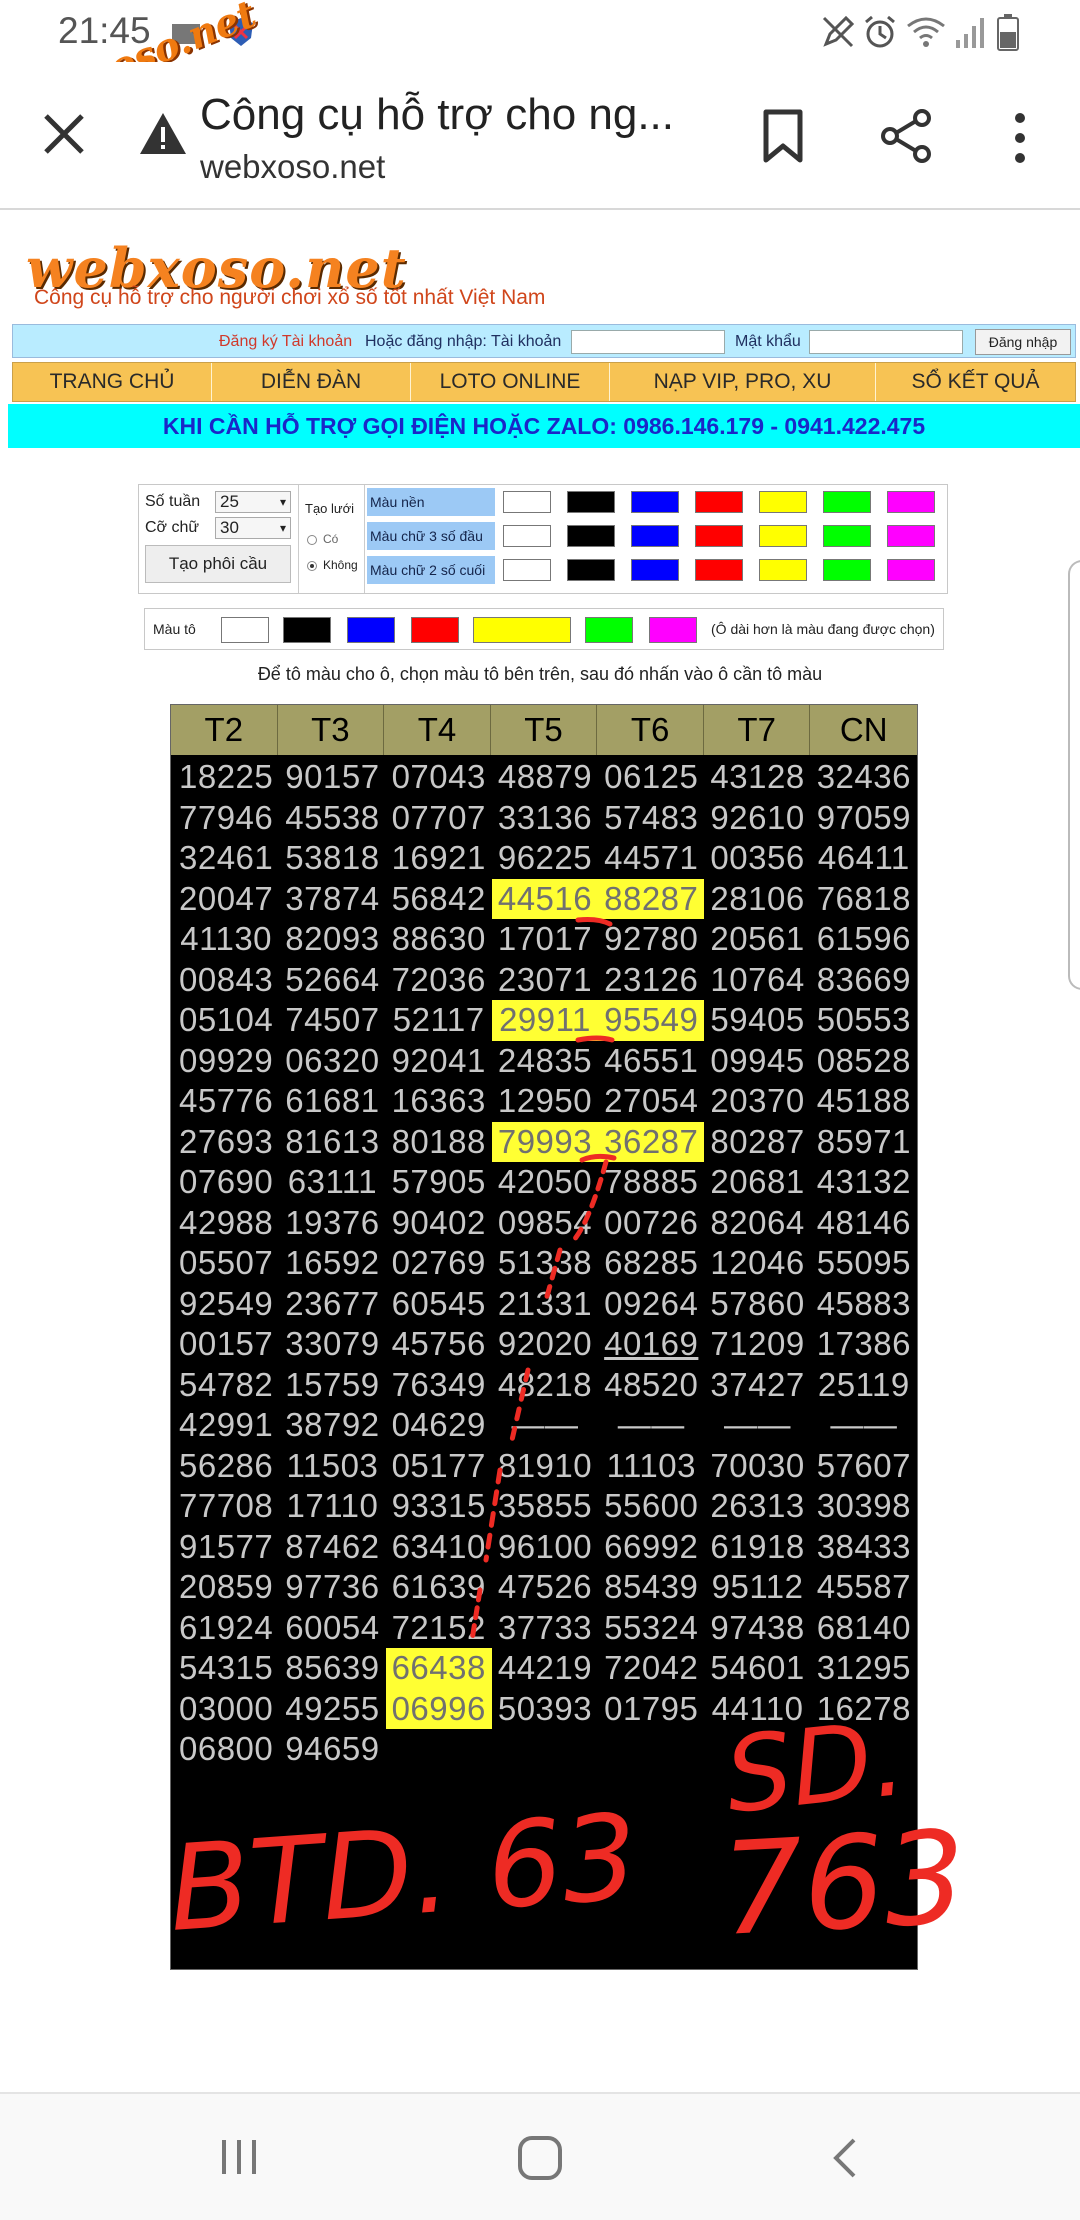 This screenshot has height=2220, width=1080. Describe the element at coordinates (609, 630) in the screenshot. I see `paint-green` at that location.